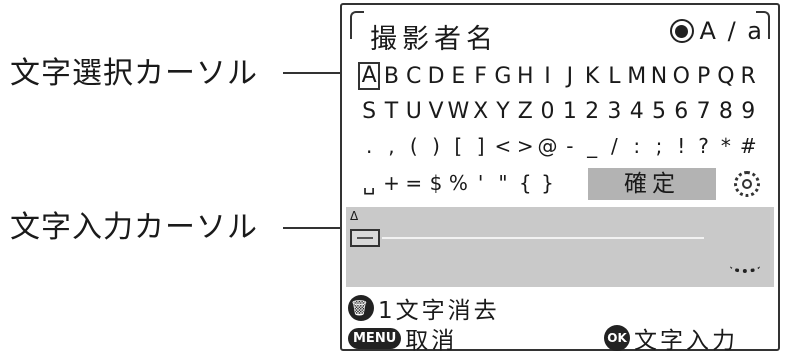 Image resolution: width=790 pixels, height=356 pixels. I want to click on delete-char-hint: 🗑 1文字消去, so click(424, 308).